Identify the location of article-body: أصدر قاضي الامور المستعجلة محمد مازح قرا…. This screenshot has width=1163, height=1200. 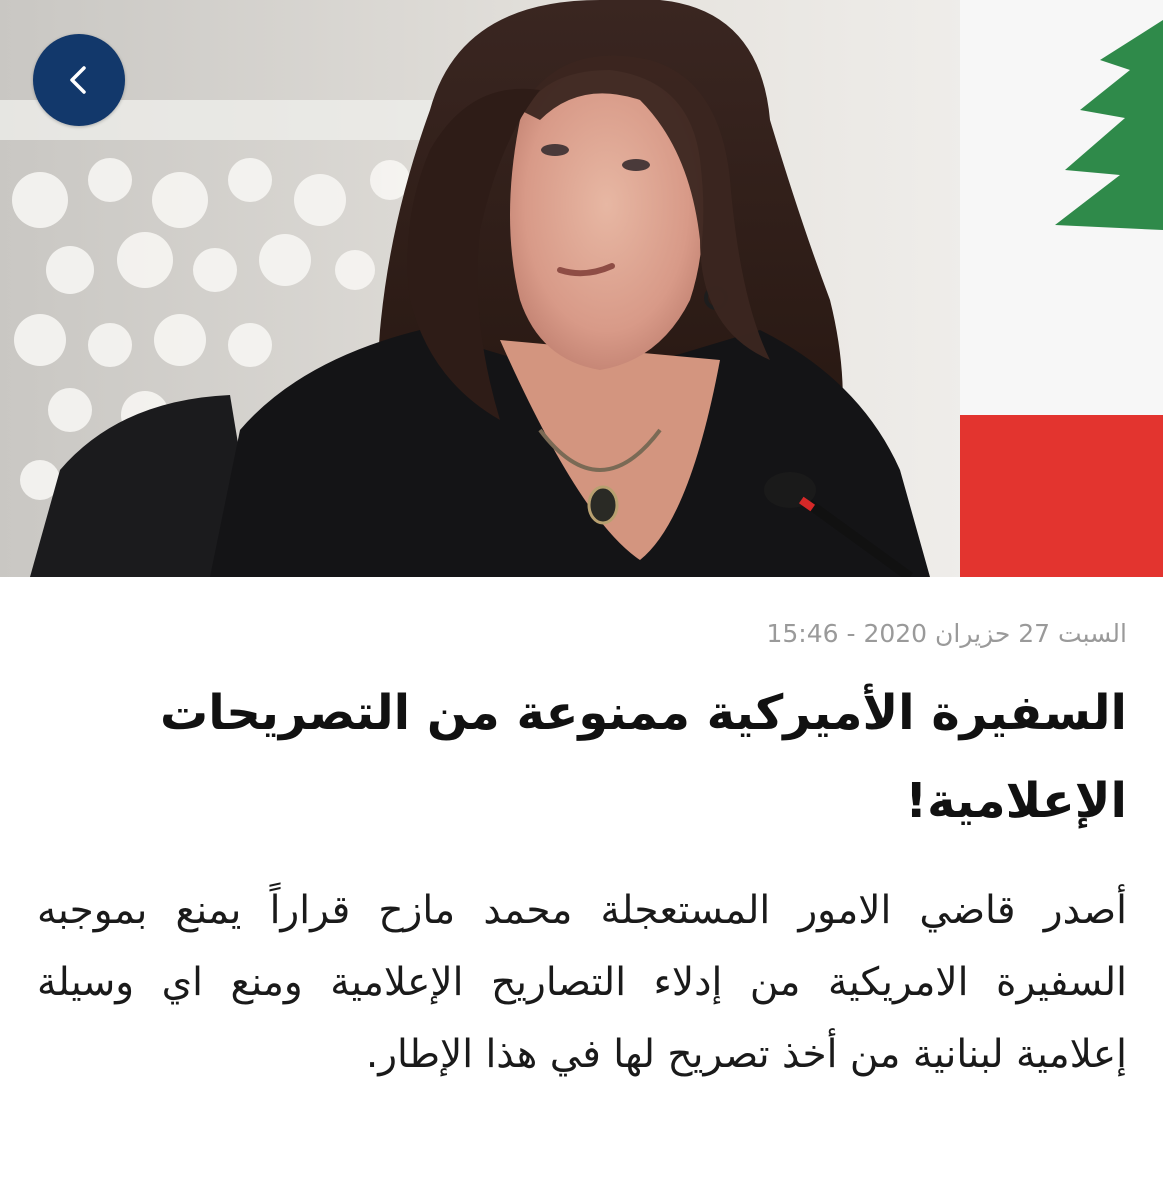
(582, 982).